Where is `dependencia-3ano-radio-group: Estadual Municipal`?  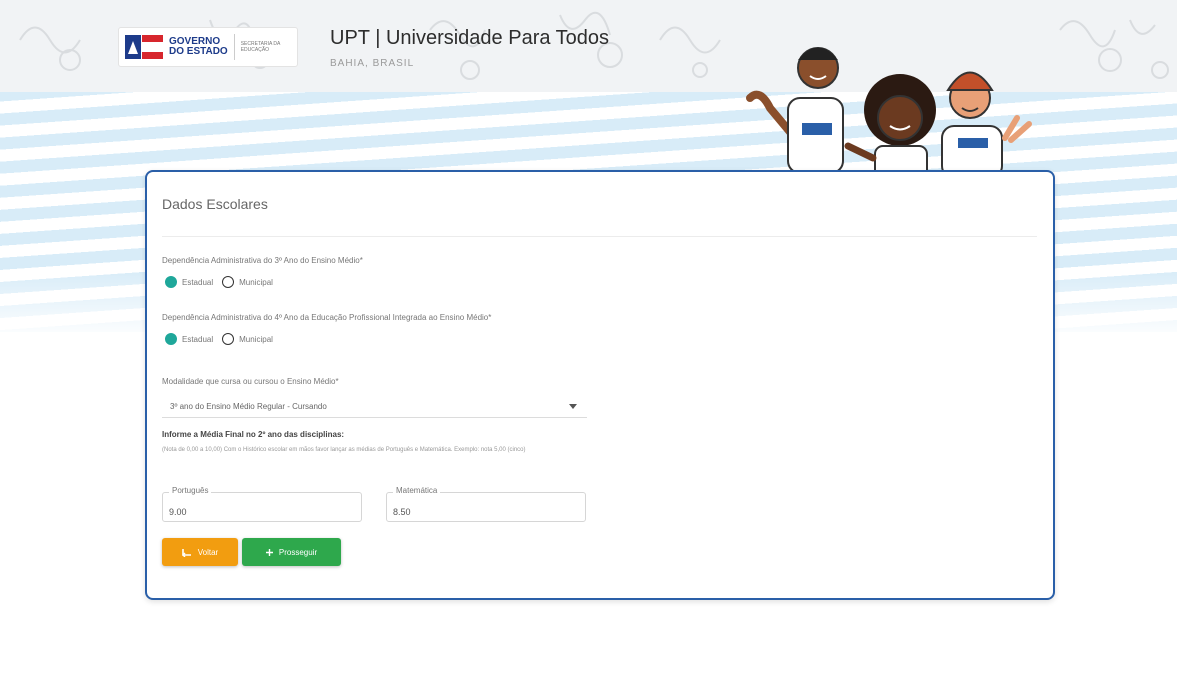
dependencia-3ano-radio-group: Estadual Municipal is located at coordinates (221, 282).